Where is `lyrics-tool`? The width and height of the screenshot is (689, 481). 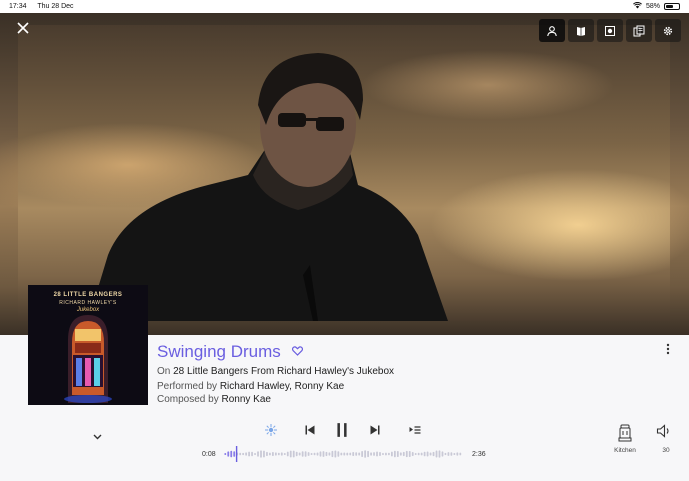
lyrics-tool is located at coordinates (639, 30).